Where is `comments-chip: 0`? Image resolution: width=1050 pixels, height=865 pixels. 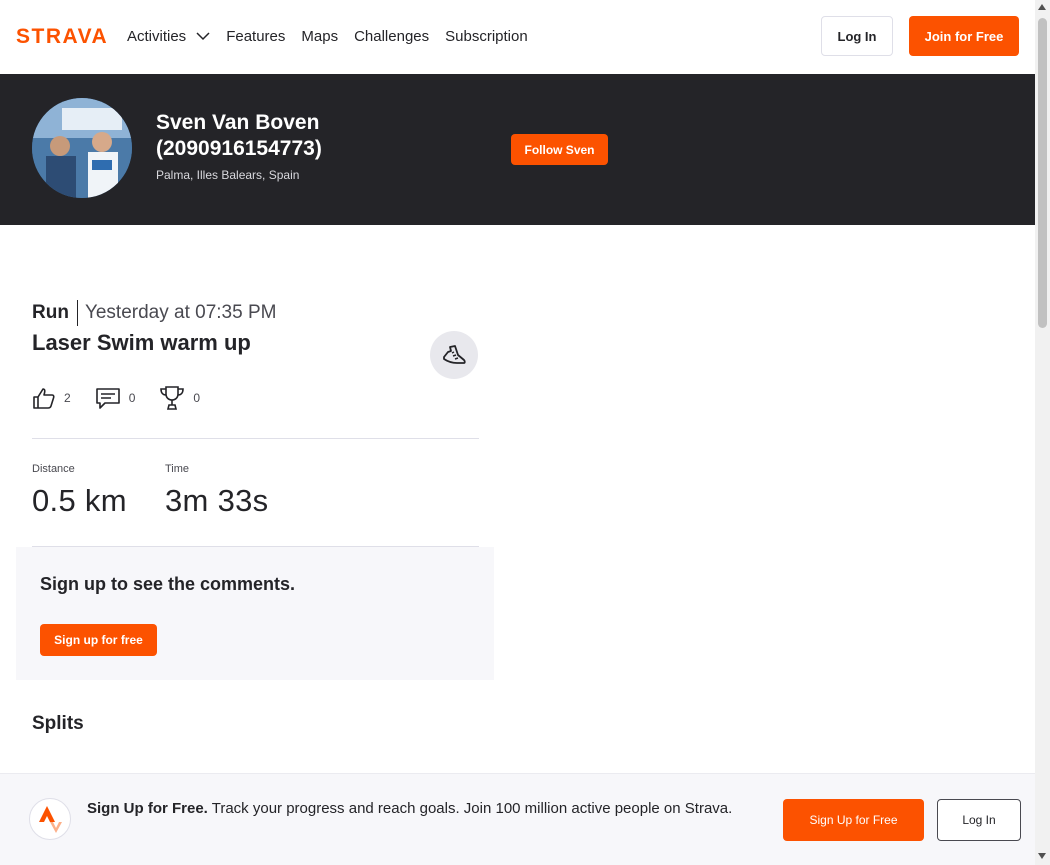
comments-chip: 0 is located at coordinates (115, 398).